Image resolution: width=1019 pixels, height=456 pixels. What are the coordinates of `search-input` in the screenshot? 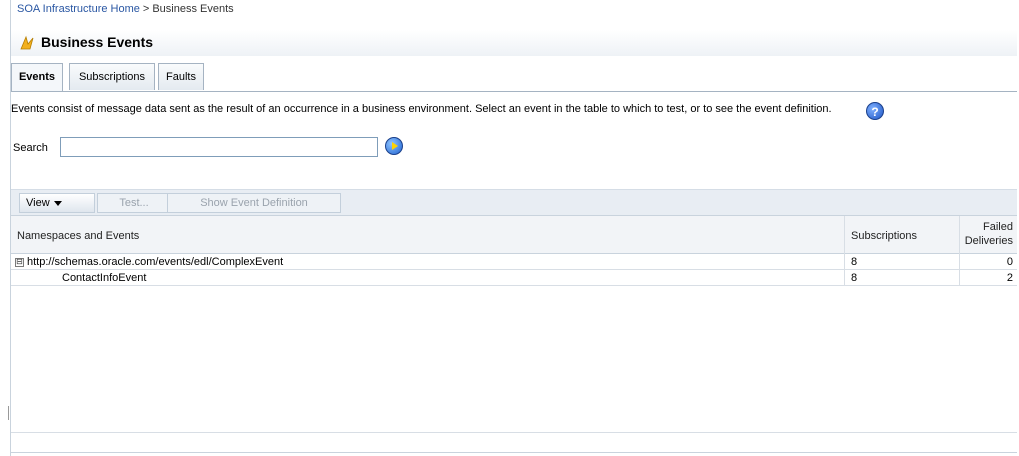 It's located at (219, 147).